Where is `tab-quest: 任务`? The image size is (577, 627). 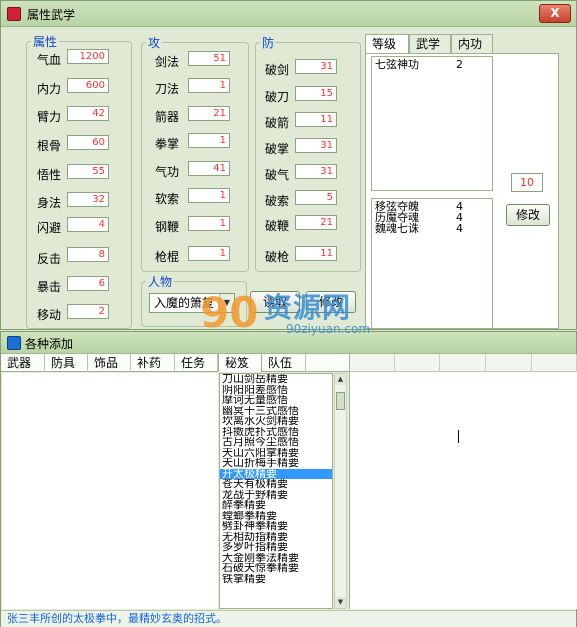 tab-quest: 任务 is located at coordinates (196, 363).